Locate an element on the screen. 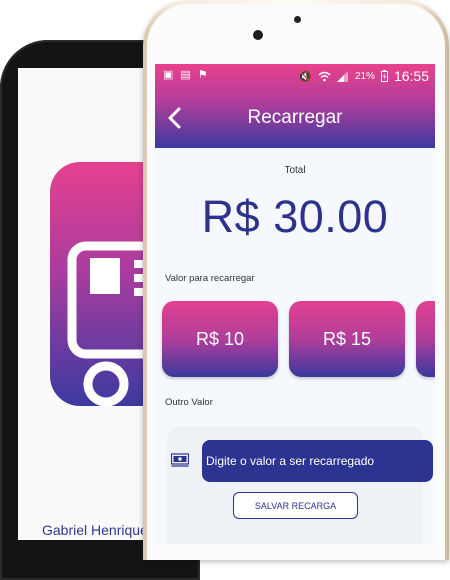 This screenshot has height=580, width=450. amount-option-label: R$ 10 is located at coordinates (220, 338).